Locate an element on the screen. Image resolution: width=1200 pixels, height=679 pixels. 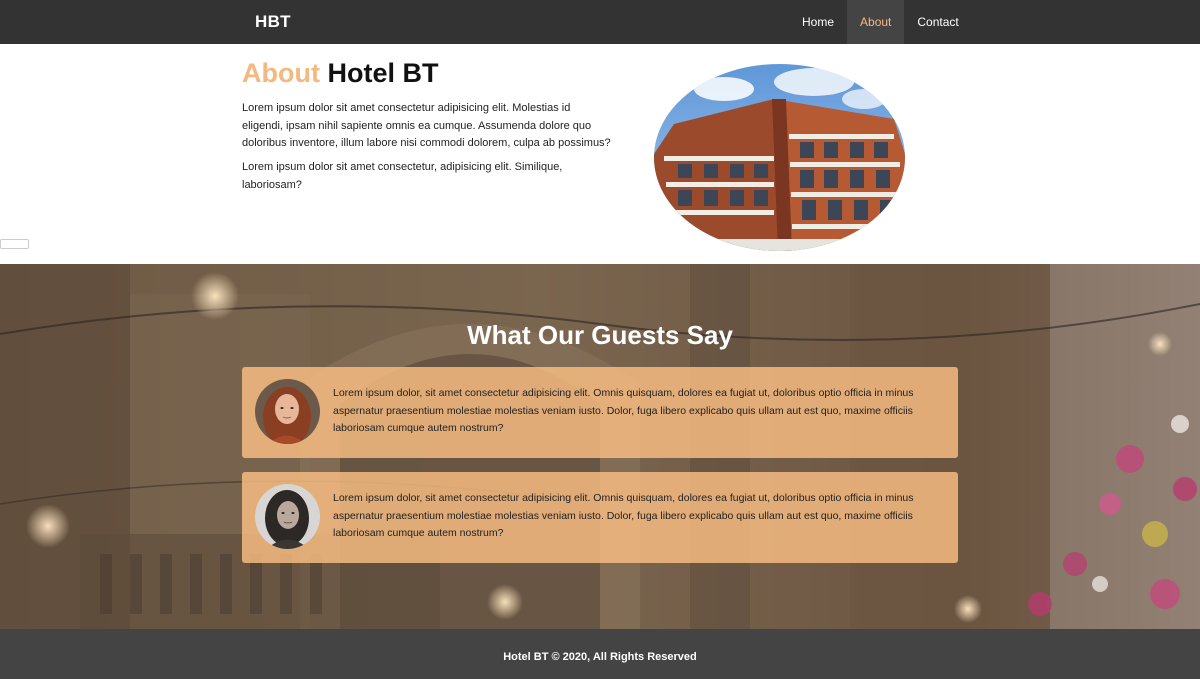
testimonials-title: What Our Guests Say is located at coordinates (600, 335).